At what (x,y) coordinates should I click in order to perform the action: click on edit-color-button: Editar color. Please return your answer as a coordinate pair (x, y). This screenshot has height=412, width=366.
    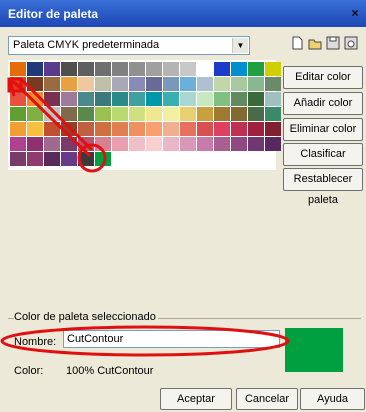
    Looking at the image, I should click on (323, 77).